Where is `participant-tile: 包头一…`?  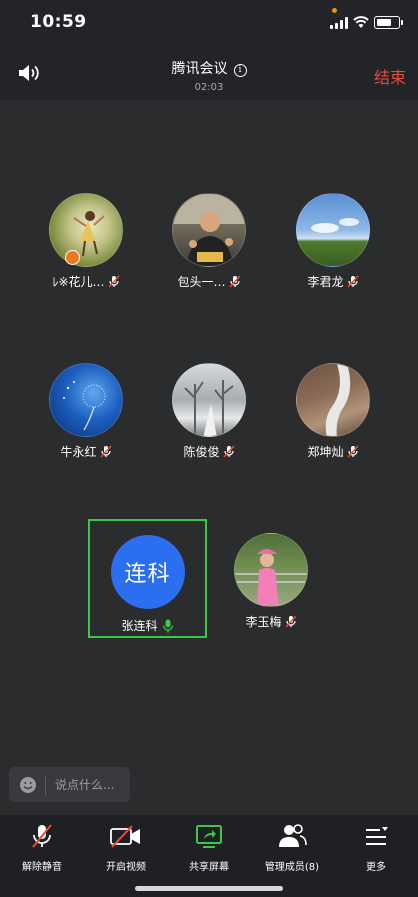 participant-tile: 包头一… is located at coordinates (209, 241).